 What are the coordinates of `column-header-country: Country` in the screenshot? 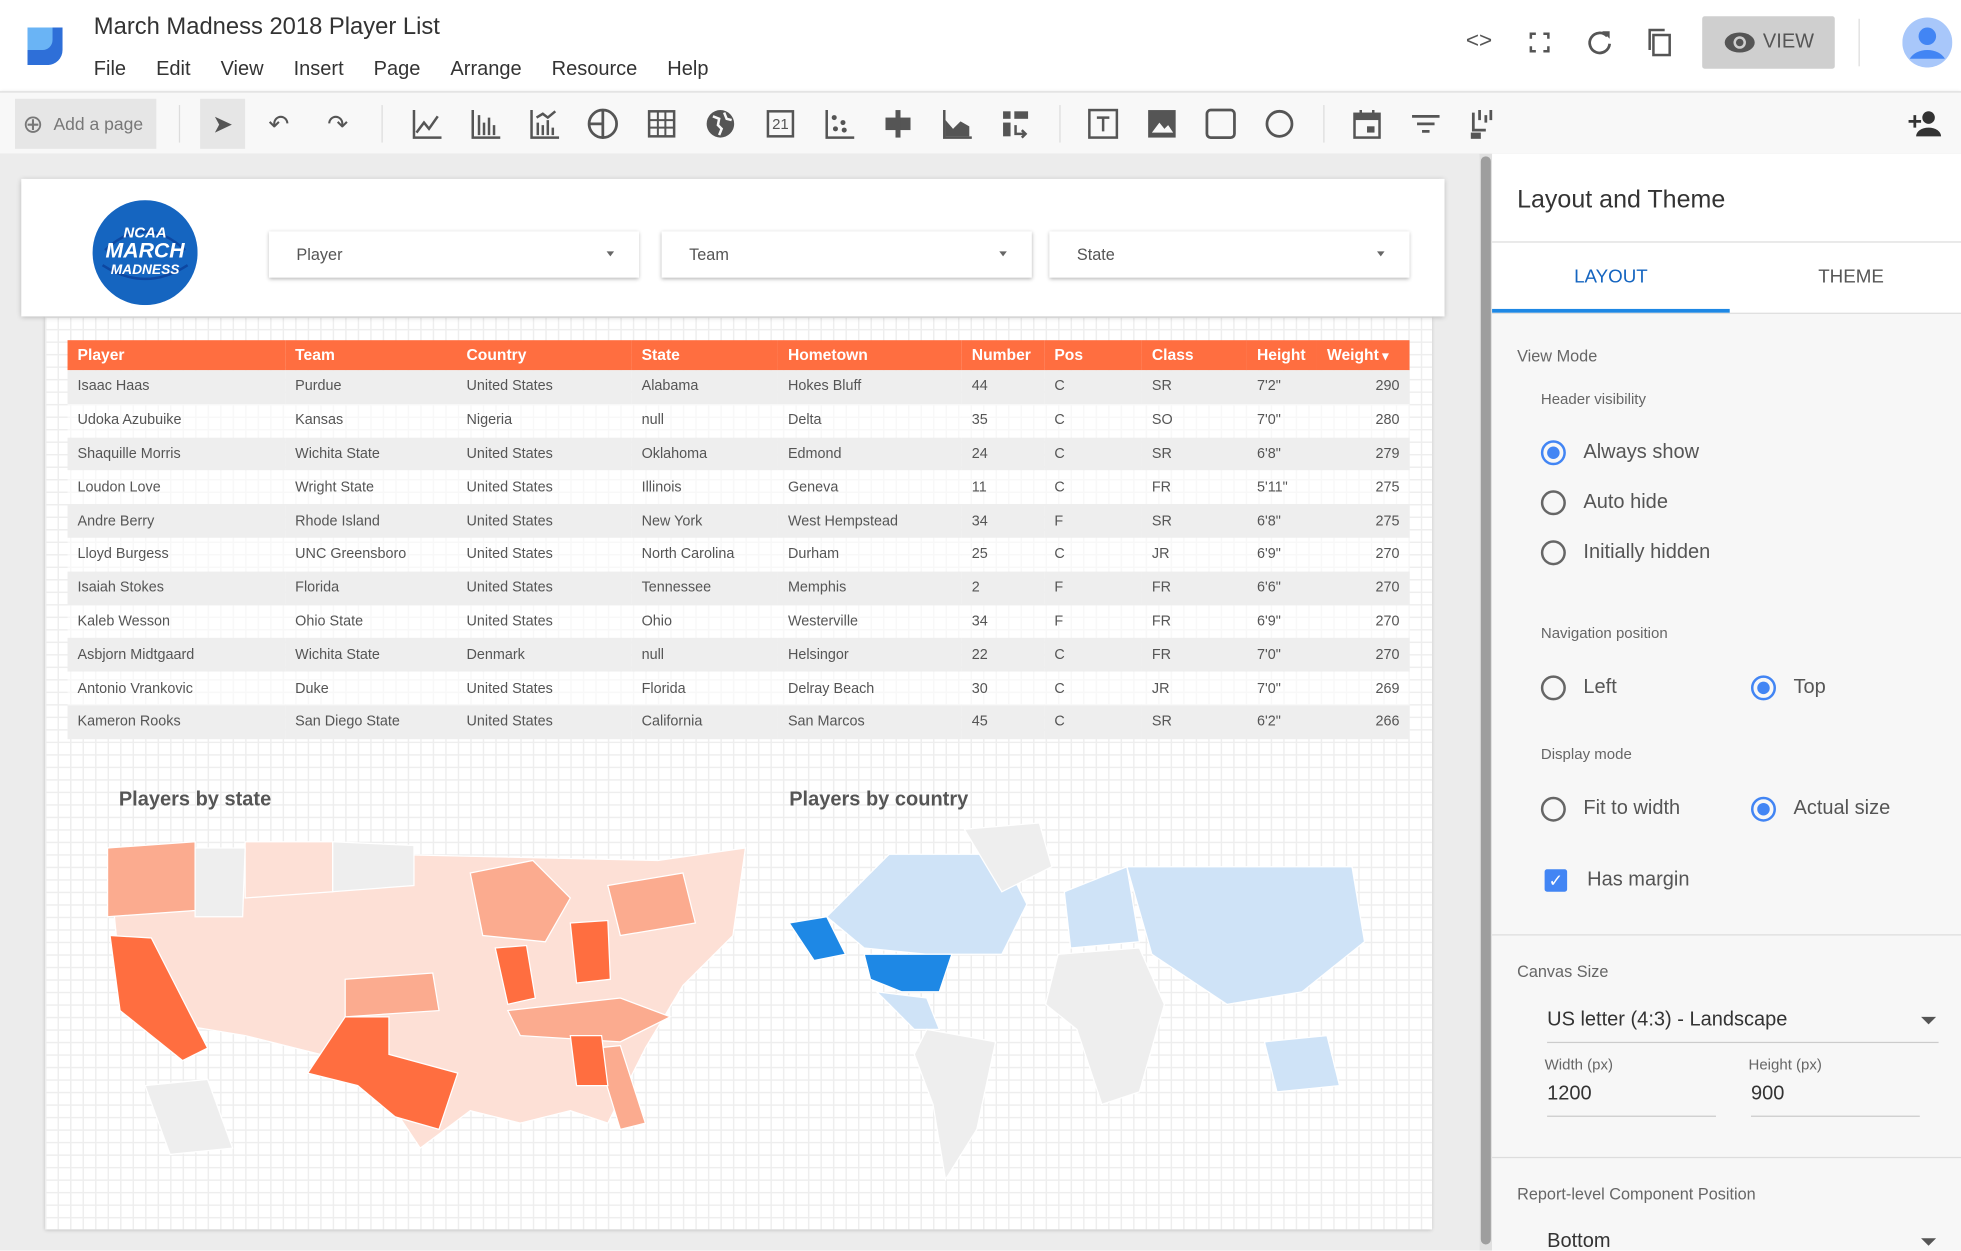 It's located at (544, 355).